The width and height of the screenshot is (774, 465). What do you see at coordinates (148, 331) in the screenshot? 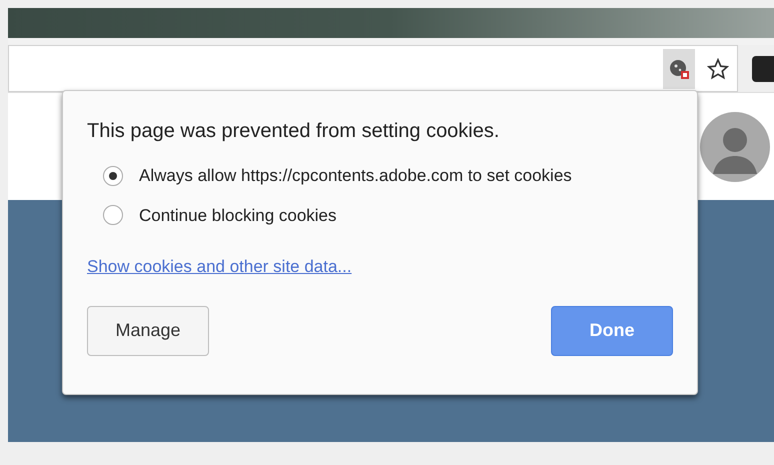
I see `manage-button: Manage` at bounding box center [148, 331].